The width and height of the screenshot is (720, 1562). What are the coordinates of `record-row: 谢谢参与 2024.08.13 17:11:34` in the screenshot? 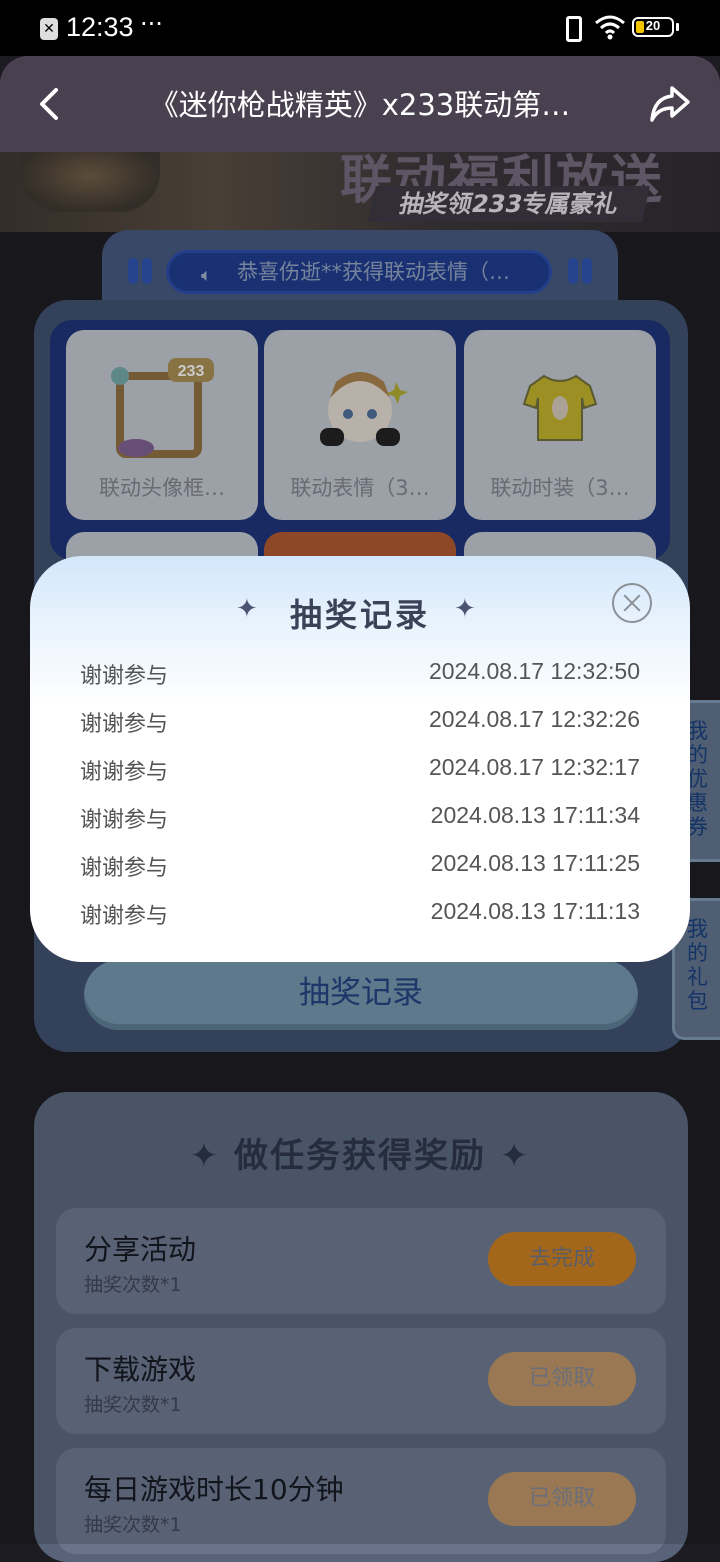 It's located at (360, 822).